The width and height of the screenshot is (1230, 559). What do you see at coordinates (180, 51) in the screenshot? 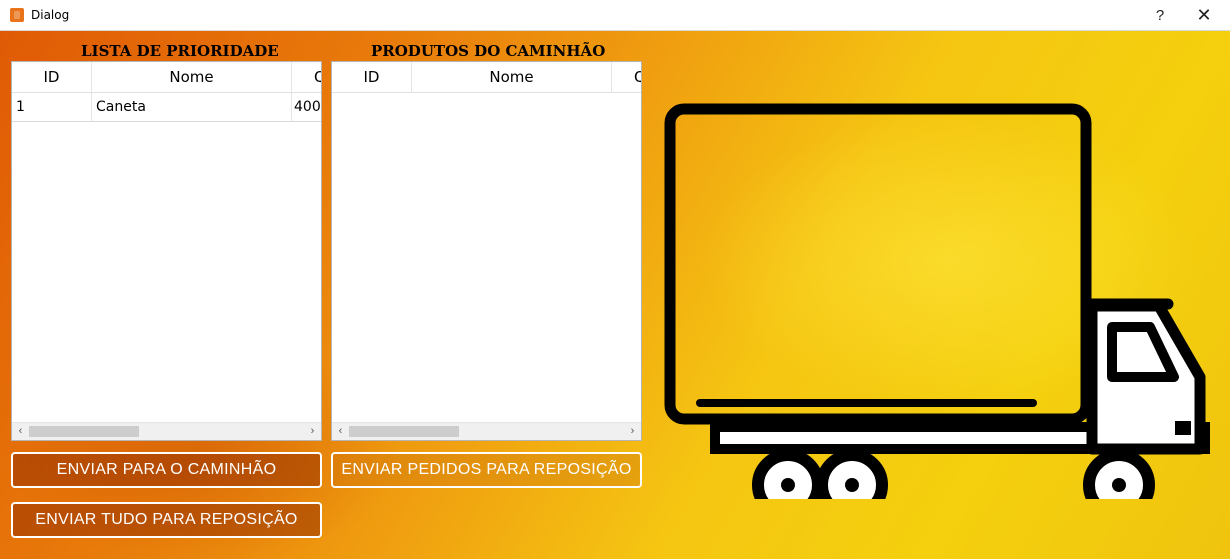
I see `priority-list-title: LISTA DE PRIORIDADE` at bounding box center [180, 51].